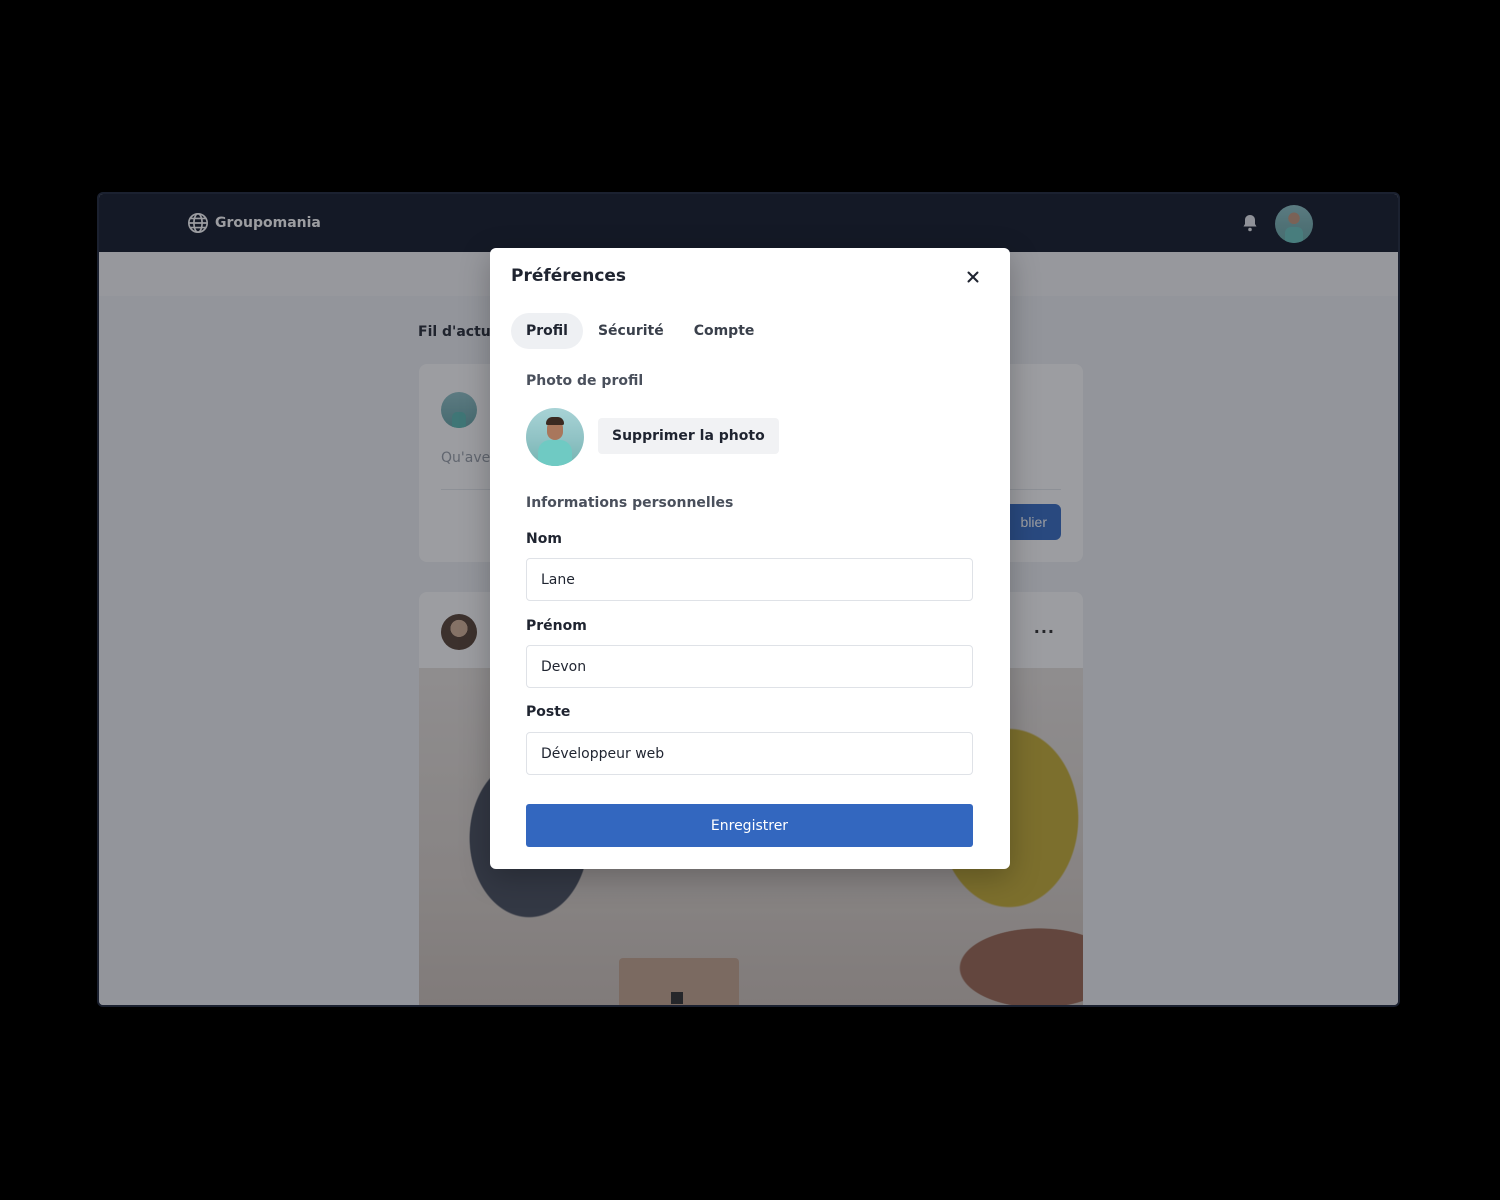  I want to click on nom-input, so click(749, 579).